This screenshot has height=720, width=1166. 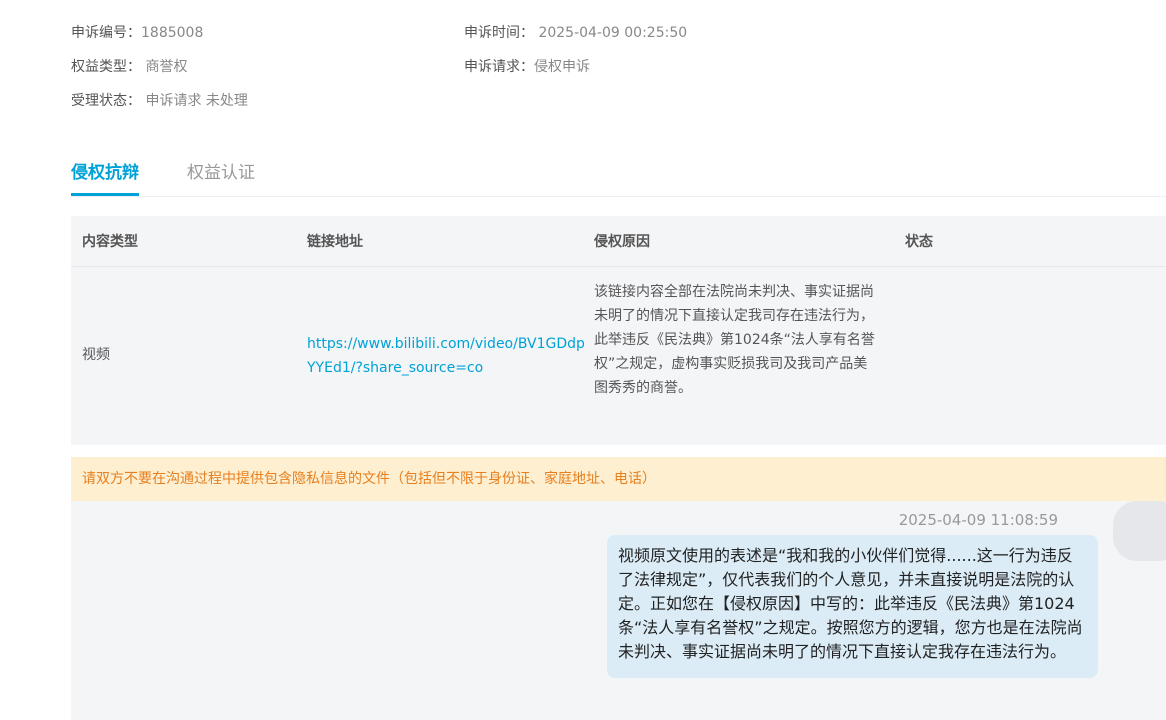 I want to click on processing-status: 受理状态： 申诉请求 未处理, so click(x=159, y=101).